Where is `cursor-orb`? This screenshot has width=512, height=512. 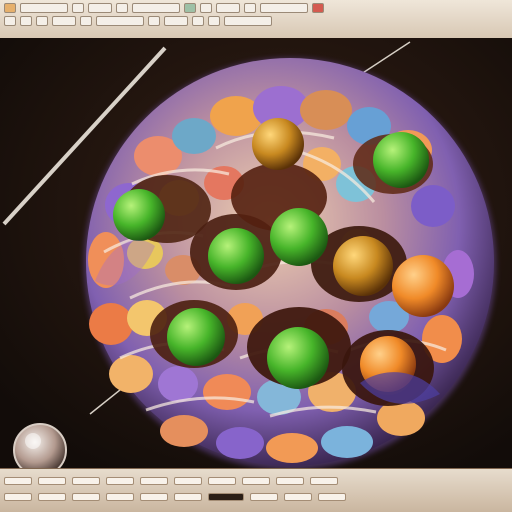
cursor-orb is located at coordinates (40, 446).